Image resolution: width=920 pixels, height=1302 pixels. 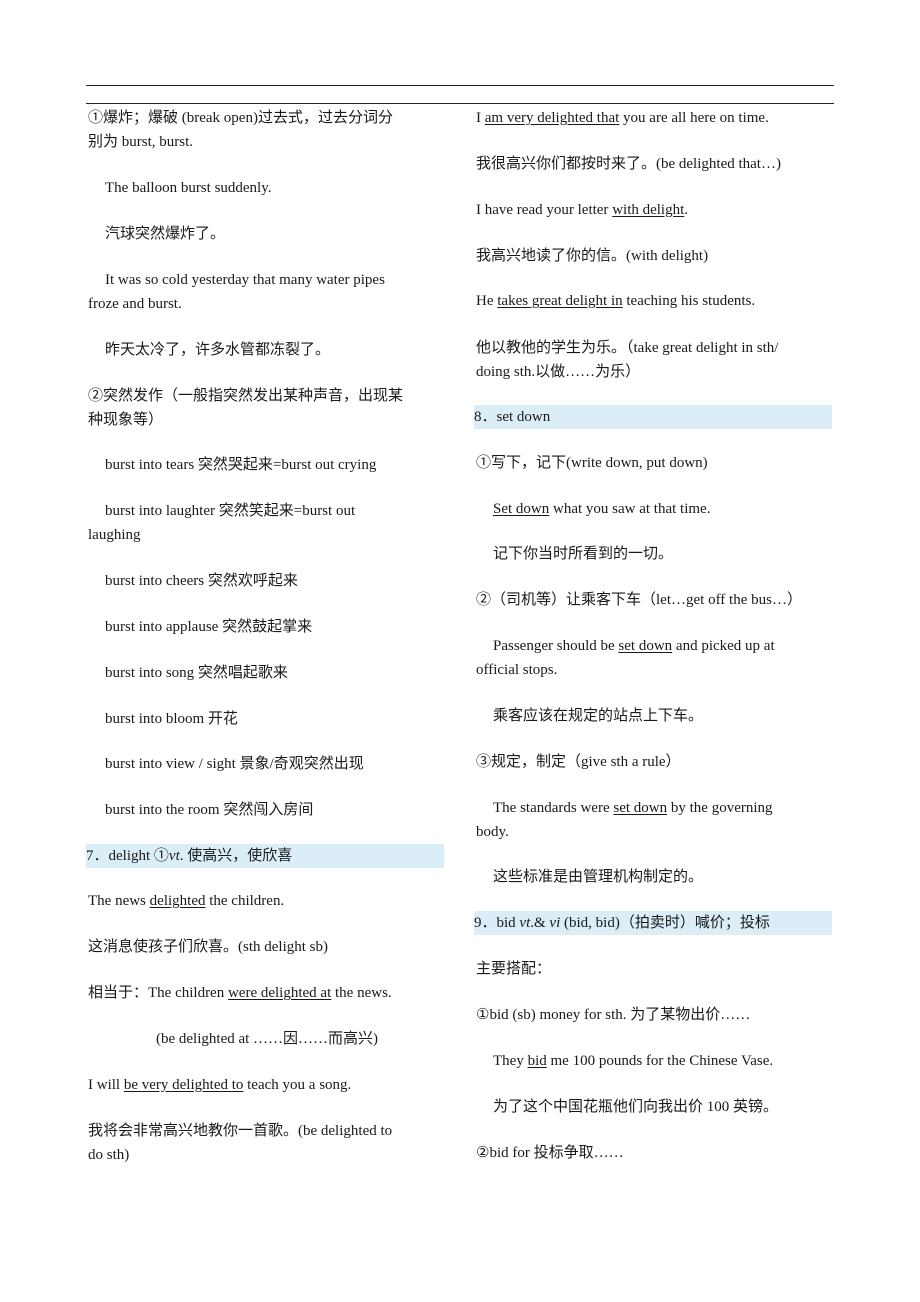 What do you see at coordinates (126, 420) in the screenshot?
I see `text-segment: 种现象等）` at bounding box center [126, 420].